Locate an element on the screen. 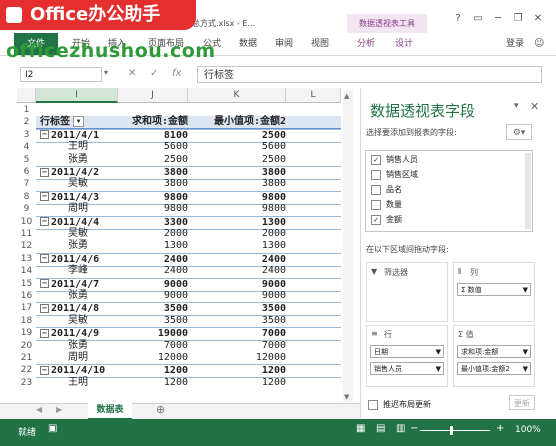 The width and height of the screenshot is (556, 446). cancel-icon: ✕ is located at coordinates (132, 73).